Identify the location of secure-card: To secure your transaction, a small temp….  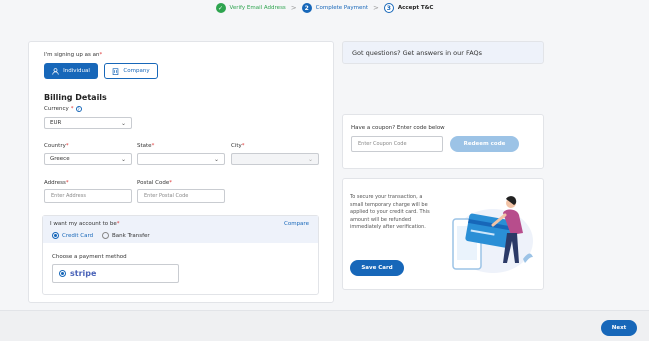
(443, 234).